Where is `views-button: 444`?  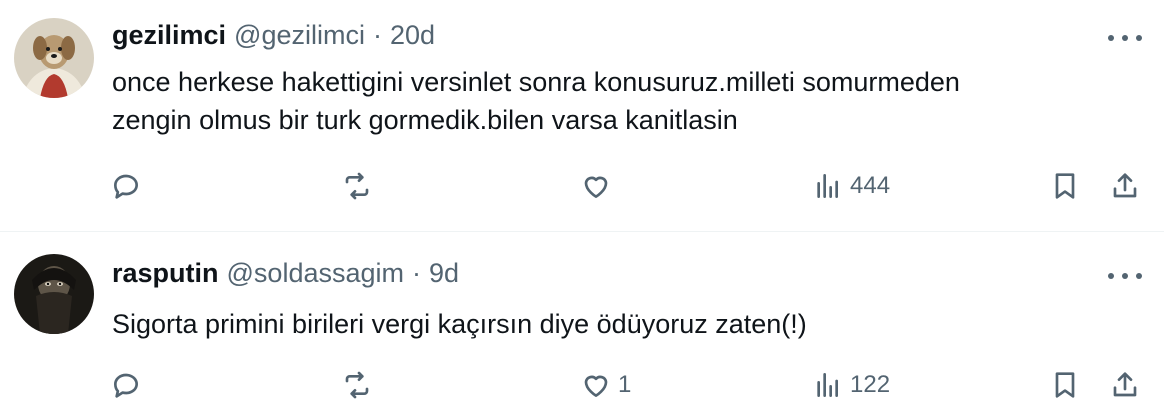 views-button: 444 is located at coordinates (851, 186).